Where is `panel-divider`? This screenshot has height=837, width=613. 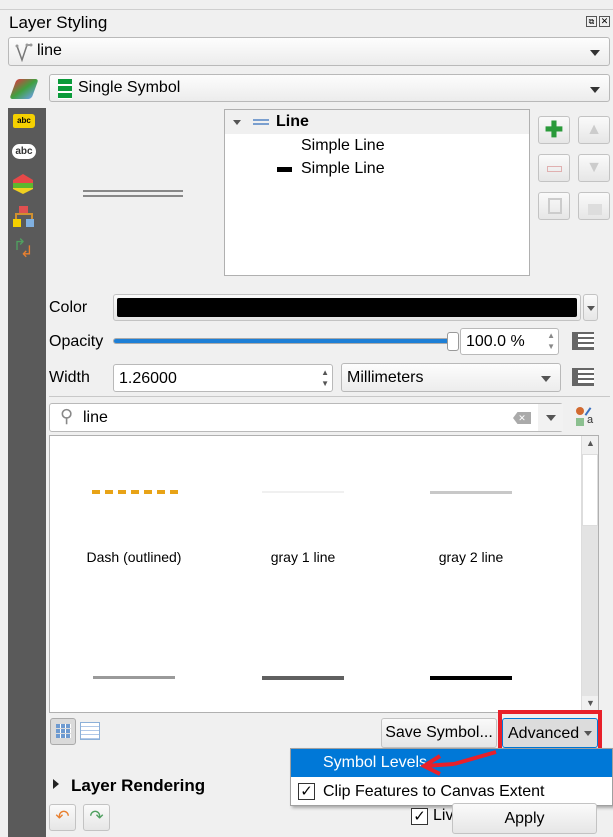 panel-divider is located at coordinates (306, 9).